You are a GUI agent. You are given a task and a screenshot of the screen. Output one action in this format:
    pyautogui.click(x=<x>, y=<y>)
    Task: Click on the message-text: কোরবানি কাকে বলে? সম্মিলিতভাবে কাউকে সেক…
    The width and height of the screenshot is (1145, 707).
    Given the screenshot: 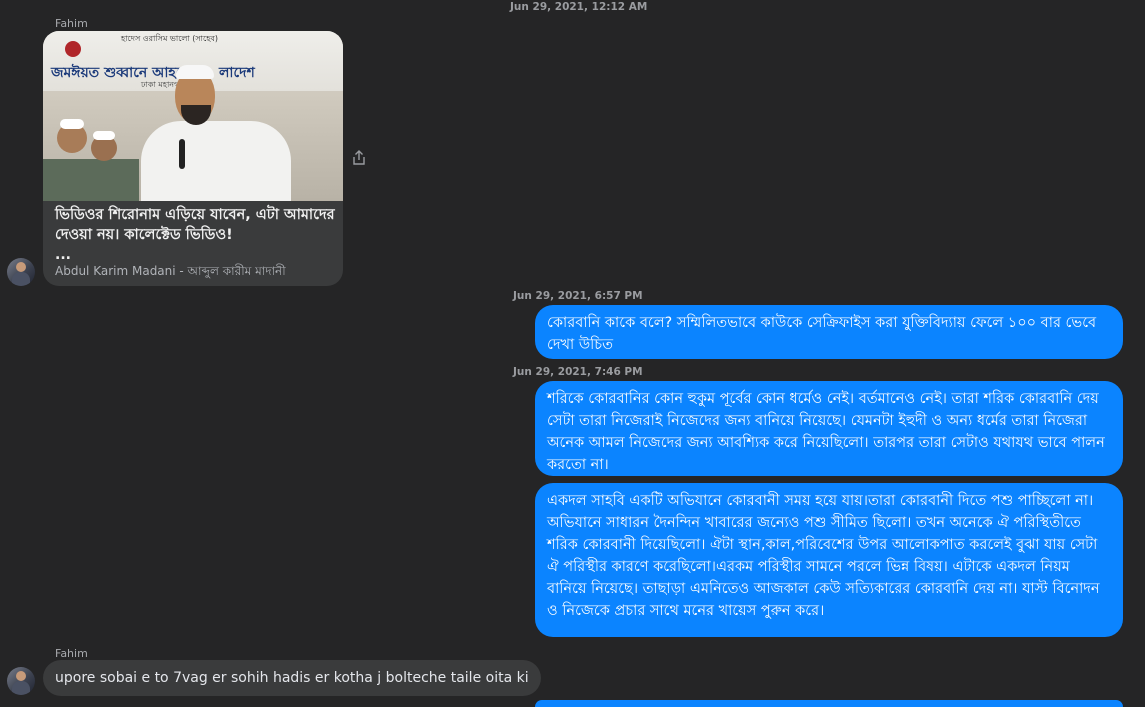 What is the action you would take?
    pyautogui.click(x=822, y=334)
    